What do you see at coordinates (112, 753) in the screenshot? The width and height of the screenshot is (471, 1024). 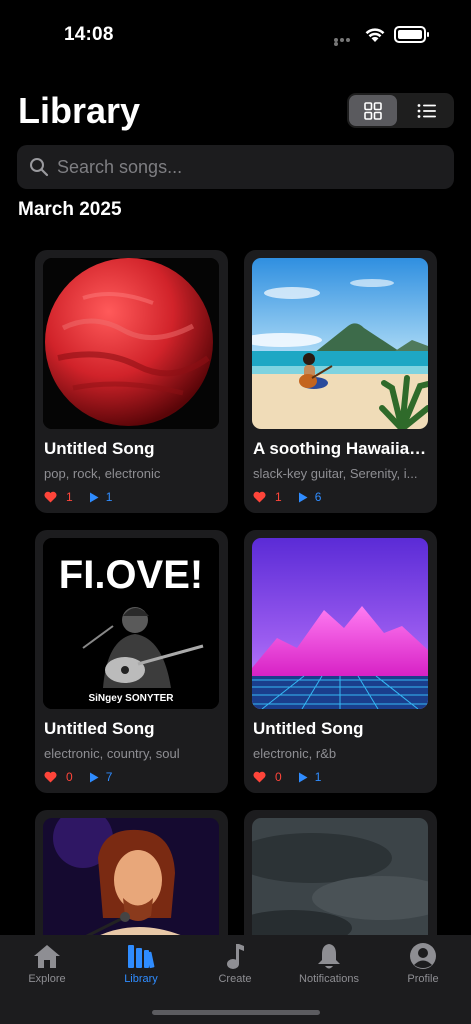 I see `song-tags: electronic, country, soul` at bounding box center [112, 753].